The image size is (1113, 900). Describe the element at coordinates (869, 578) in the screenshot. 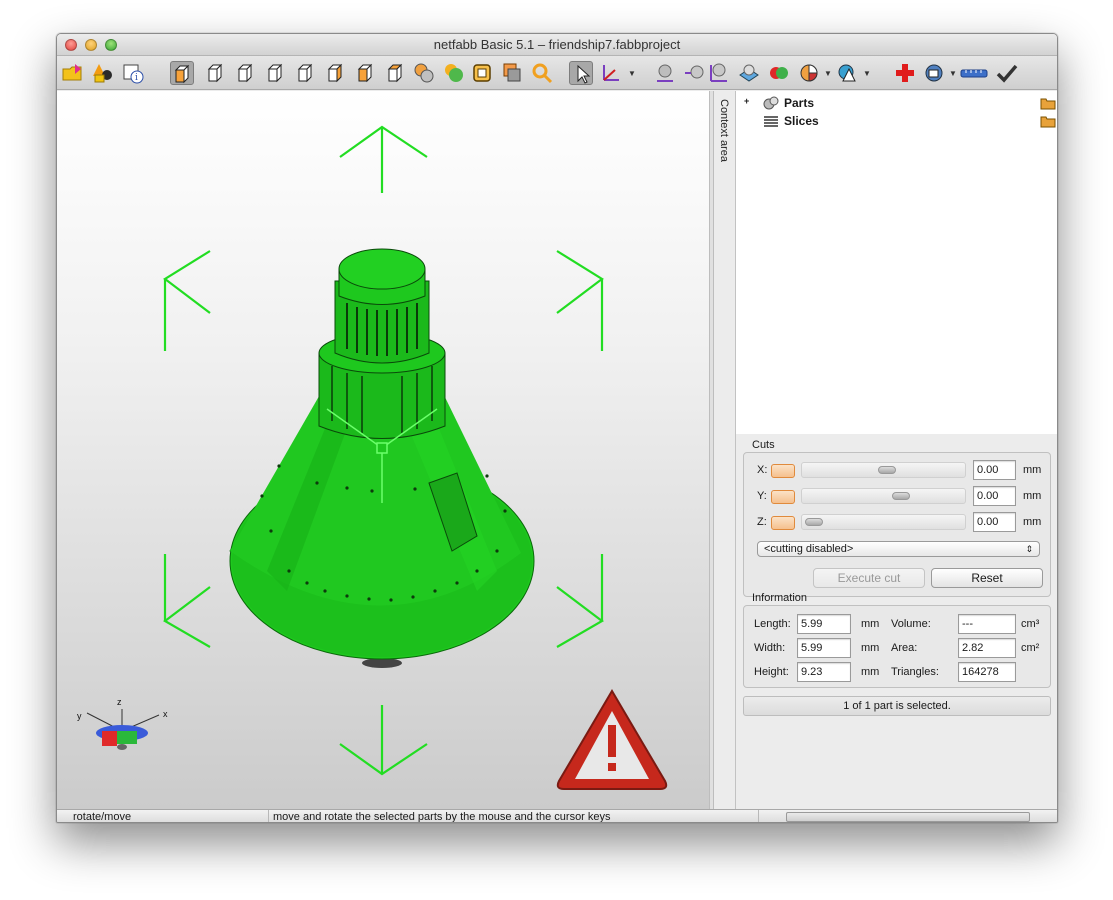

I see `execute-cut-button: Execute cut` at that location.